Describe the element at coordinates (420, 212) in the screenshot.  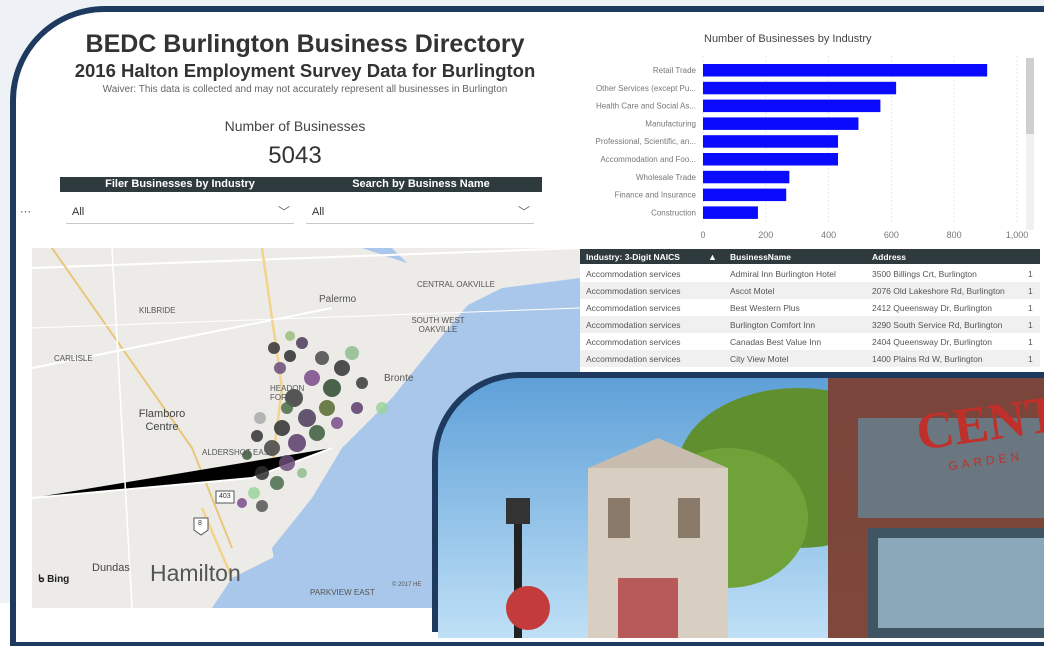
I see `name-filter-dropdown: All ﹀` at that location.